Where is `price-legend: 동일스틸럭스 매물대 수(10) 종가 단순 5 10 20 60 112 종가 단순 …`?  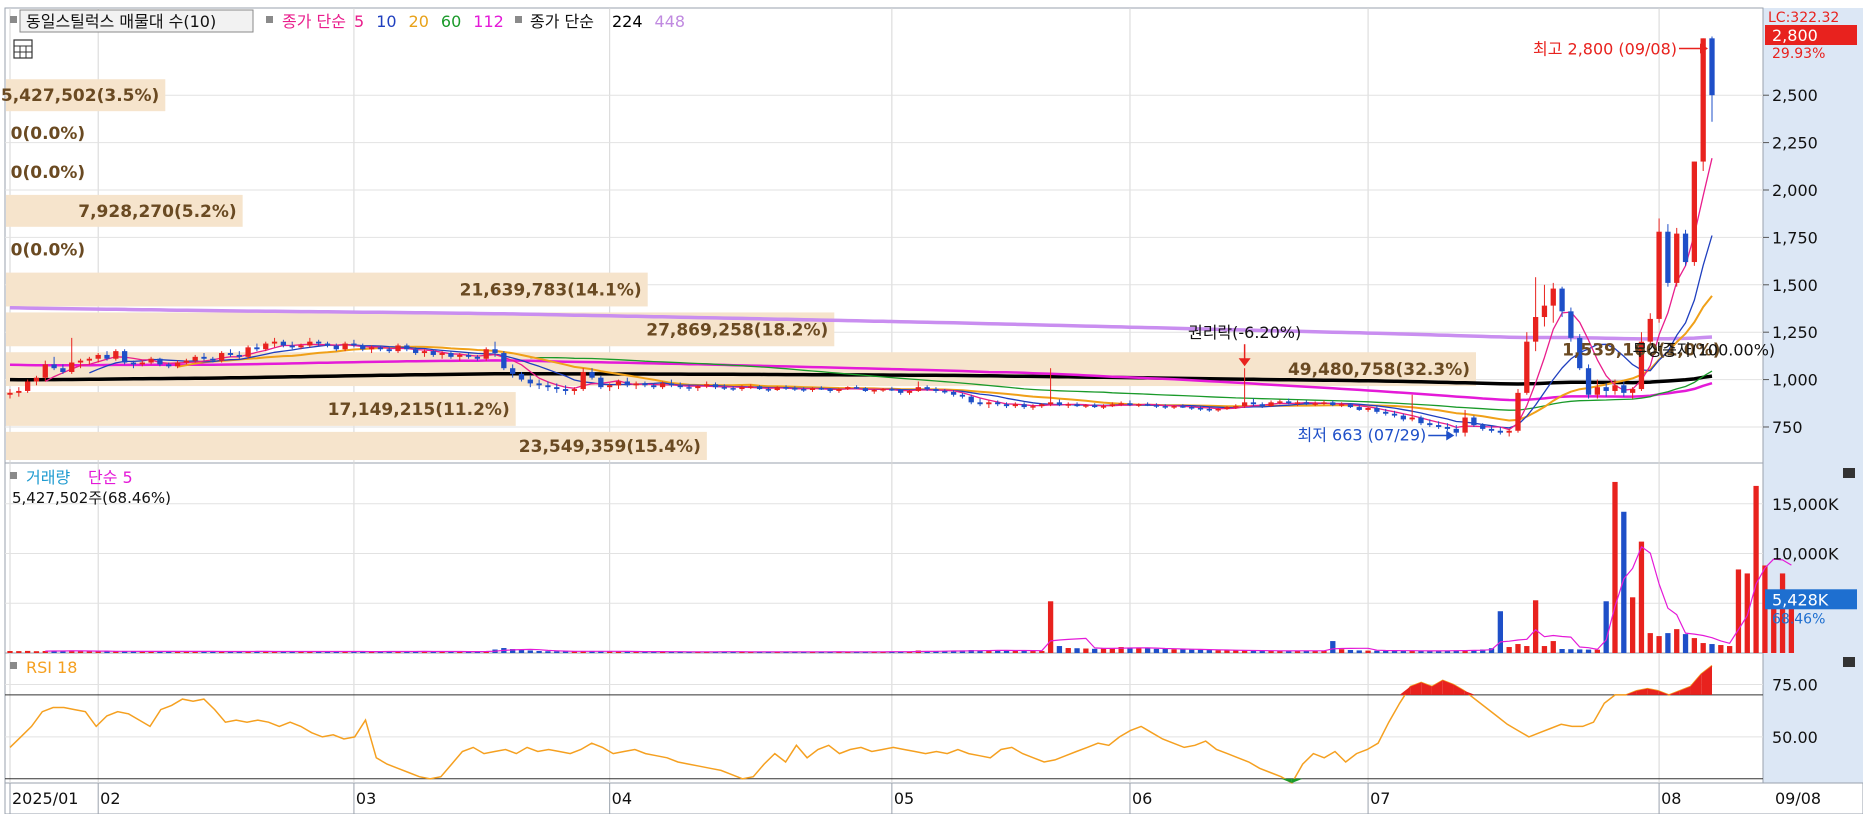 price-legend: 동일스틸럭스 매물대 수(10) 종가 단순 5 10 20 60 112 종가 단순 … is located at coordinates (348, 21).